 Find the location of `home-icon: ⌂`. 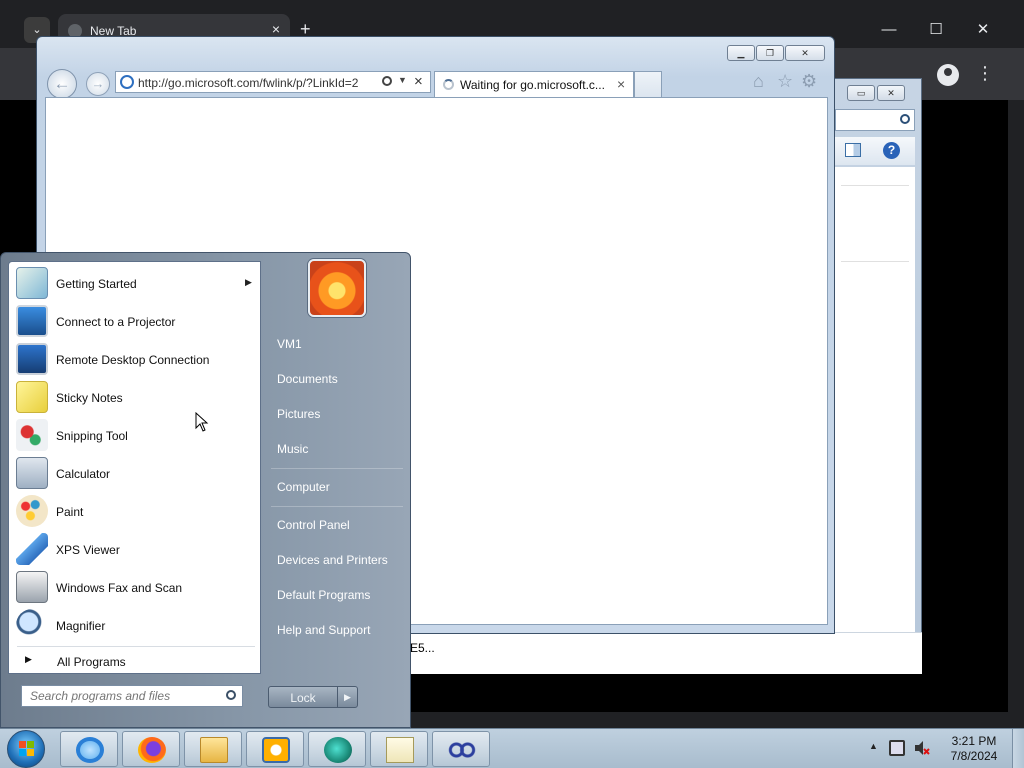

home-icon: ⌂ is located at coordinates (758, 81).